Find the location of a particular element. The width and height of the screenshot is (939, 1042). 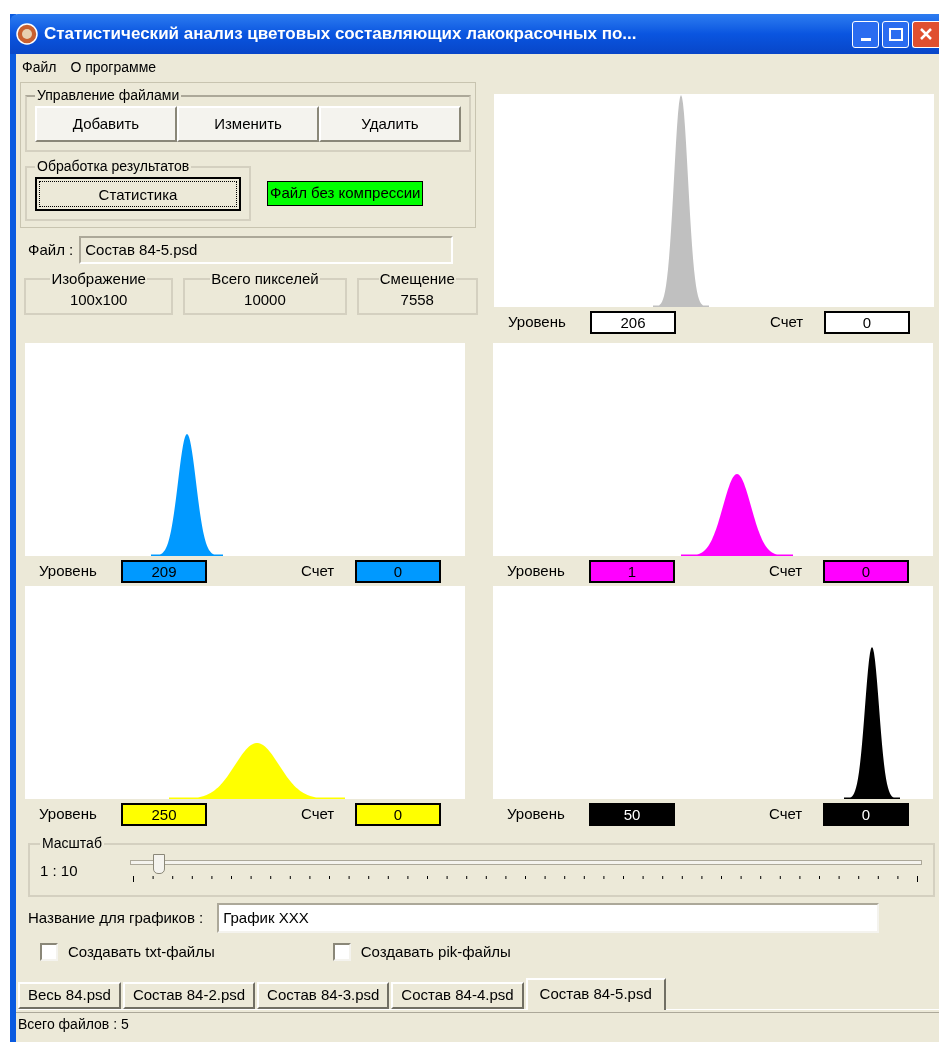

menu-item: О программе is located at coordinates (113, 67).